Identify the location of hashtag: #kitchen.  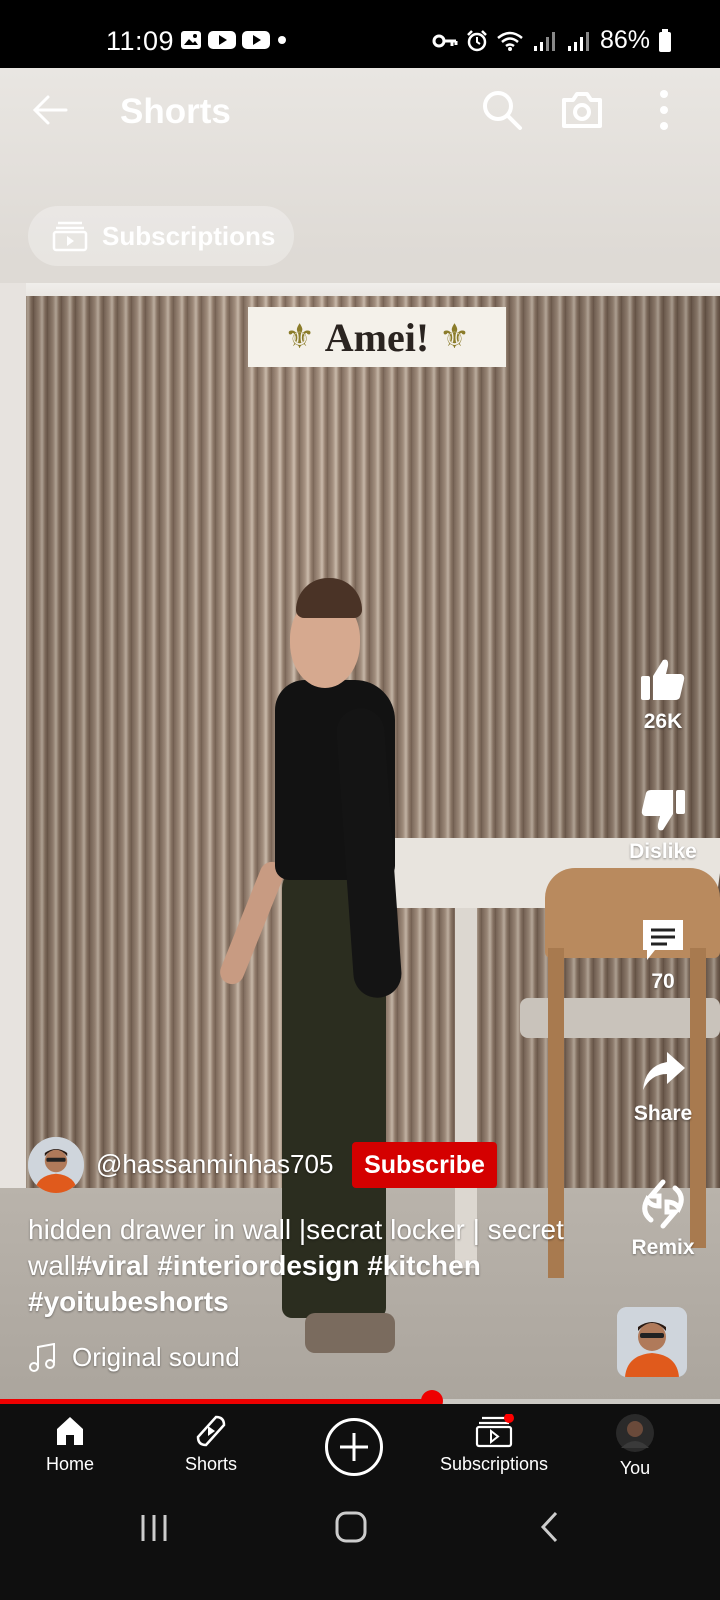
(424, 1265).